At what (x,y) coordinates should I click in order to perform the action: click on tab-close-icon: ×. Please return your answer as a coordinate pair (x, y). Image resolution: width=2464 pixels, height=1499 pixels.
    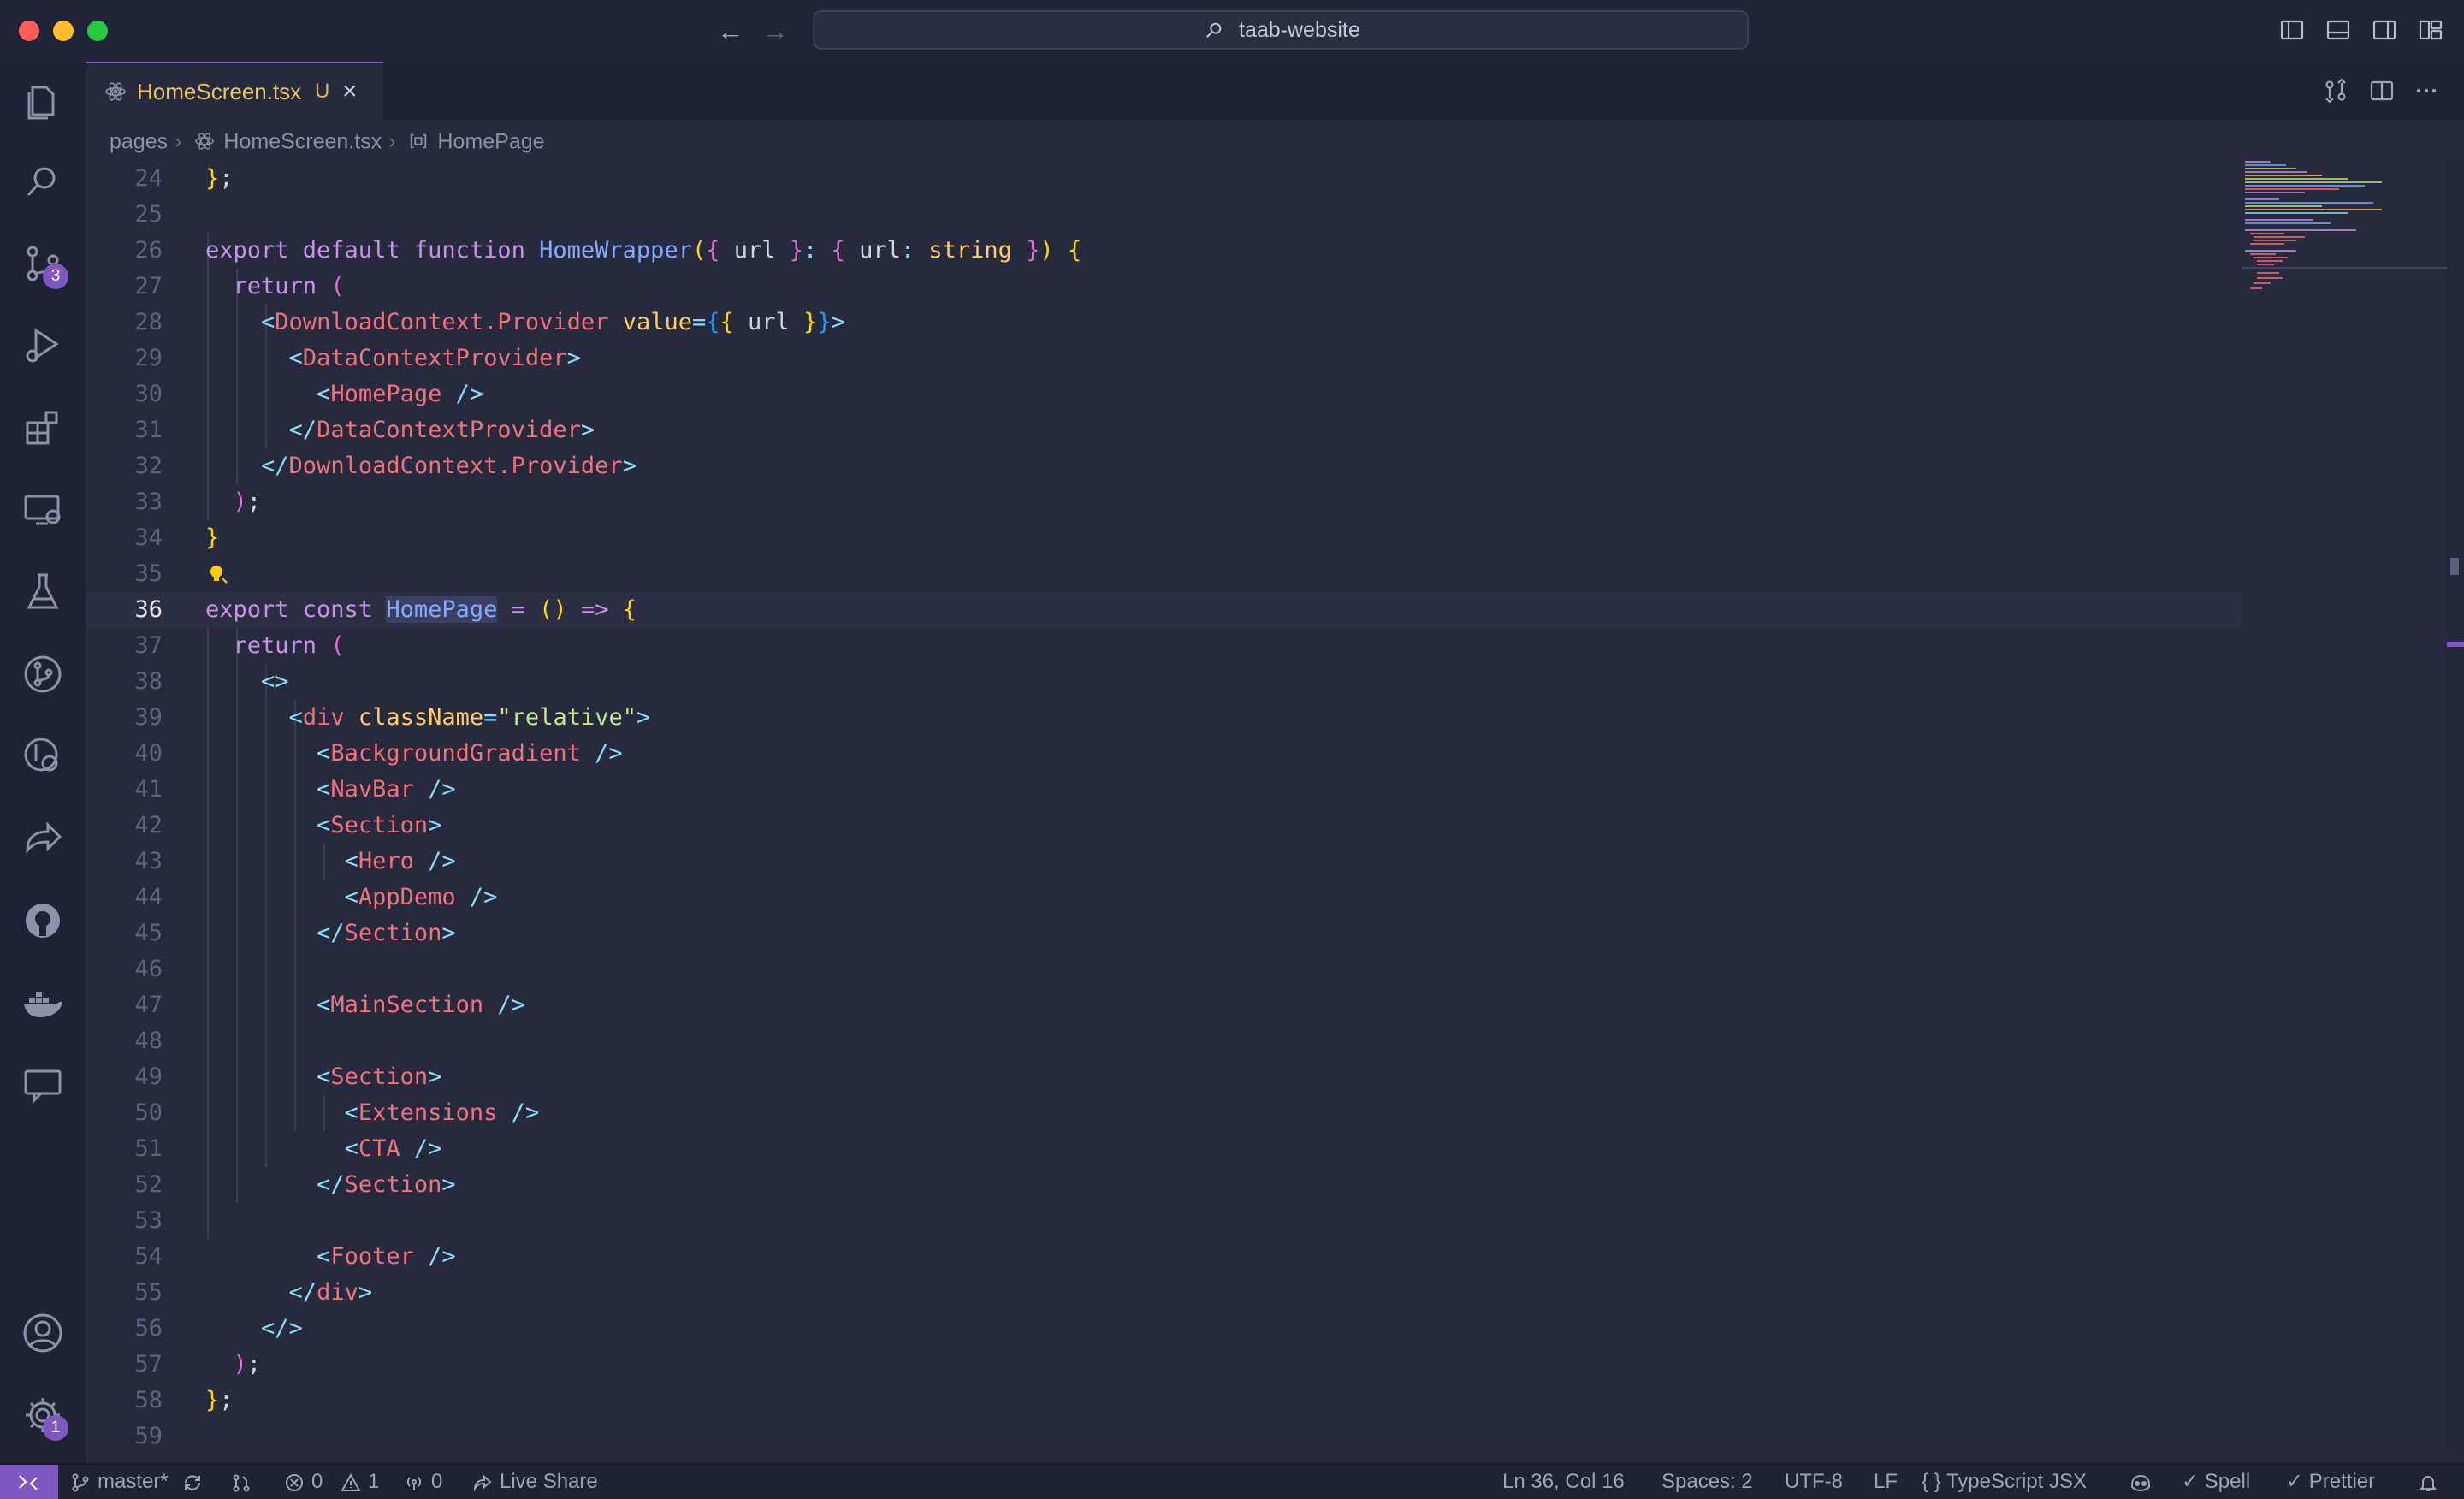
    Looking at the image, I should click on (350, 91).